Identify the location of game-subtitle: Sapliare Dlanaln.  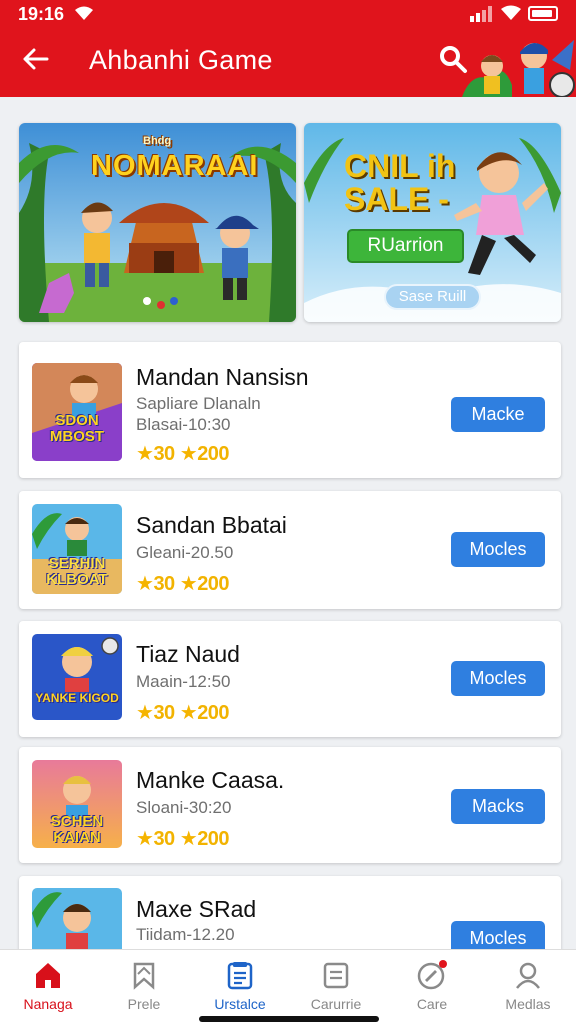
(198, 403).